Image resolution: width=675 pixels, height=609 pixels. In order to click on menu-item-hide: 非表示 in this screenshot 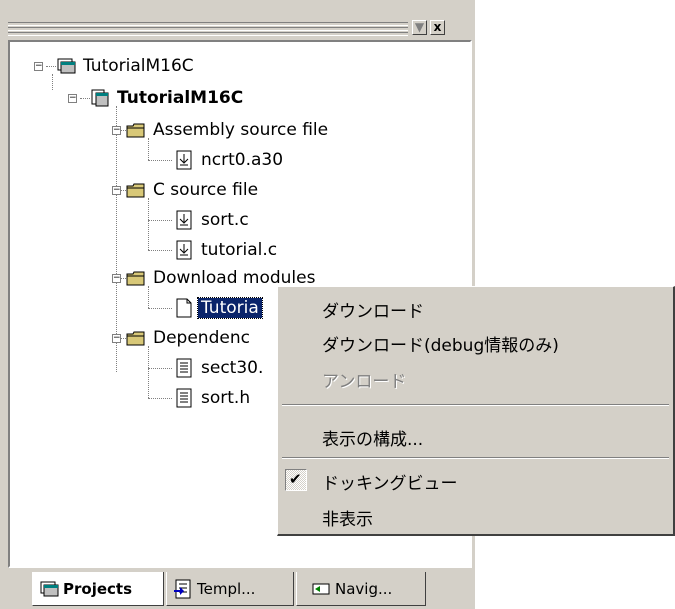, I will do `click(347, 517)`.